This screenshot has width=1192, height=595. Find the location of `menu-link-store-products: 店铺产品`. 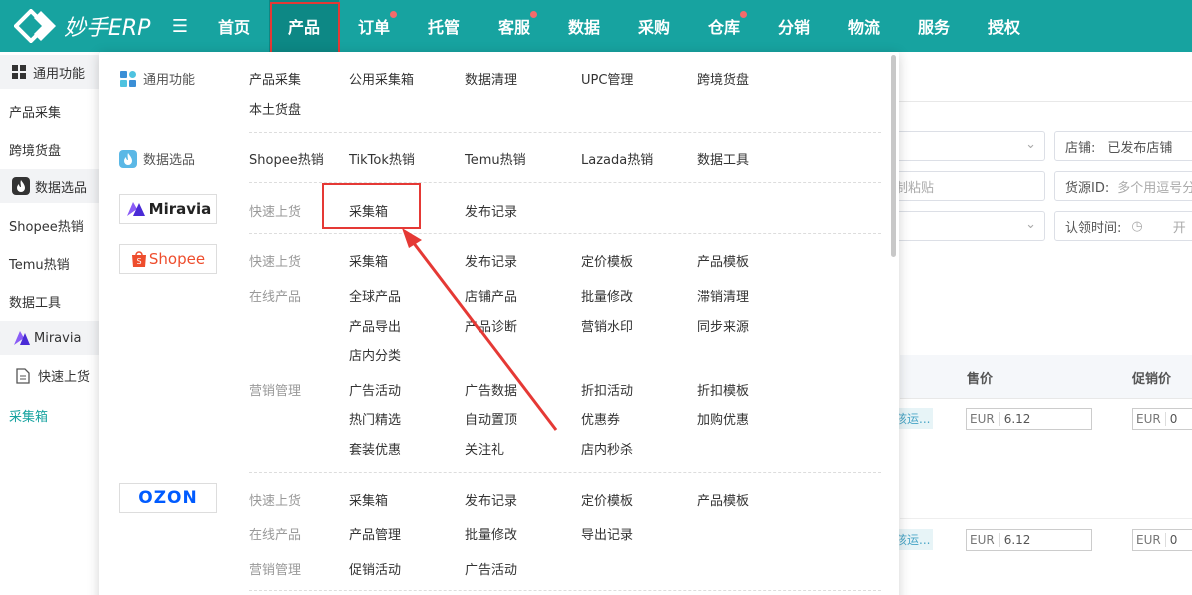

menu-link-store-products: 店铺产品 is located at coordinates (491, 295).